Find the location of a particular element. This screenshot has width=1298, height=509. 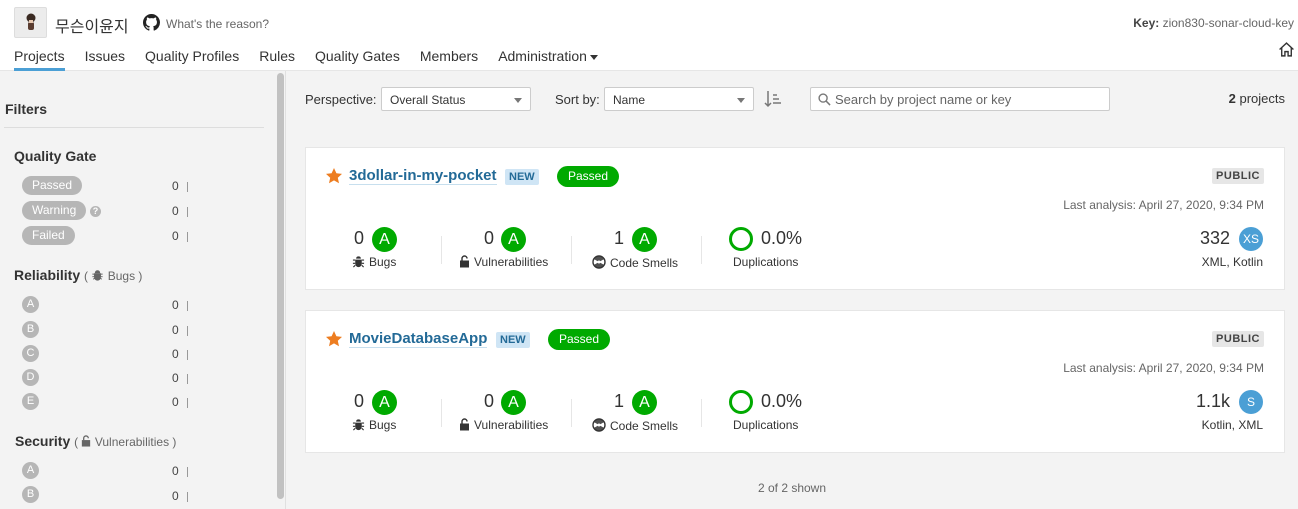

tab-quality-profiles: Quality Profiles is located at coordinates (192, 59).